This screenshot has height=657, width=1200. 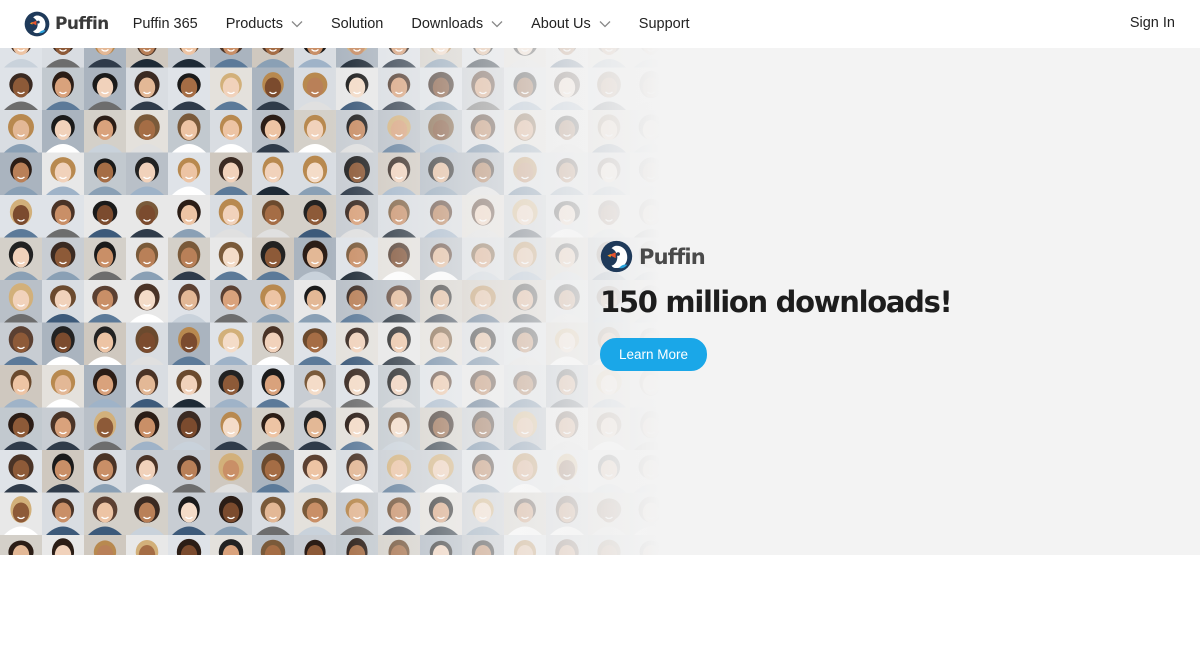 What do you see at coordinates (672, 256) in the screenshot?
I see `hero-brand-name: Puffin` at bounding box center [672, 256].